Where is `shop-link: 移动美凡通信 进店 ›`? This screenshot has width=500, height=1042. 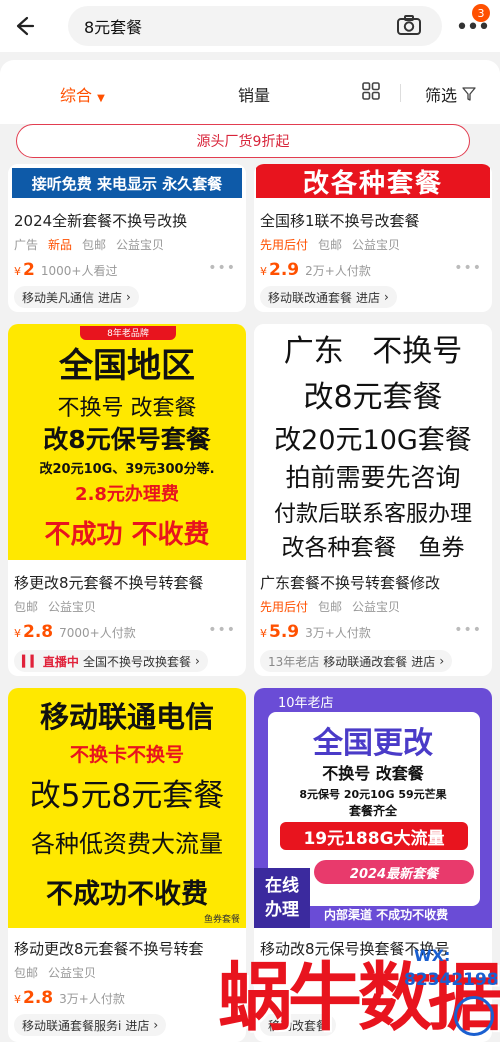
shop-link: 移动美凡通信 进店 › is located at coordinates (76, 297).